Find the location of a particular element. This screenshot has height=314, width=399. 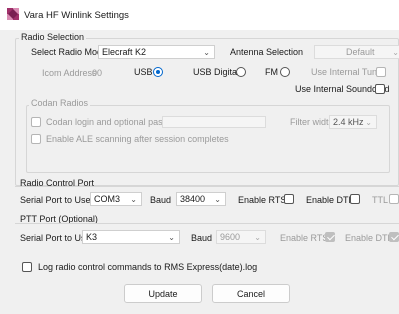

rc-baud-value: 38400 is located at coordinates (193, 199).